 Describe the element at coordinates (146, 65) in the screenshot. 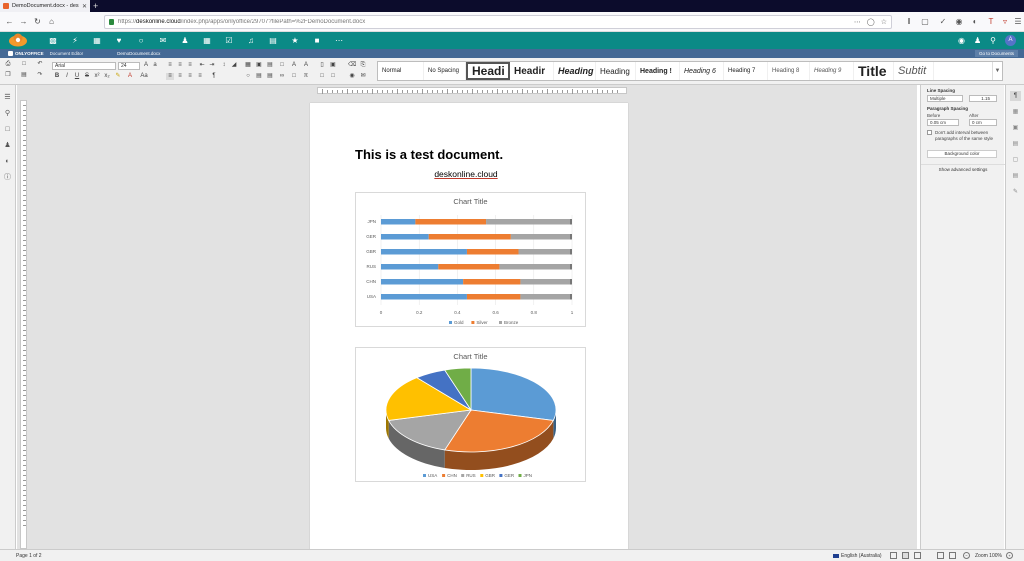

I see `increase-font-icon: A` at that location.